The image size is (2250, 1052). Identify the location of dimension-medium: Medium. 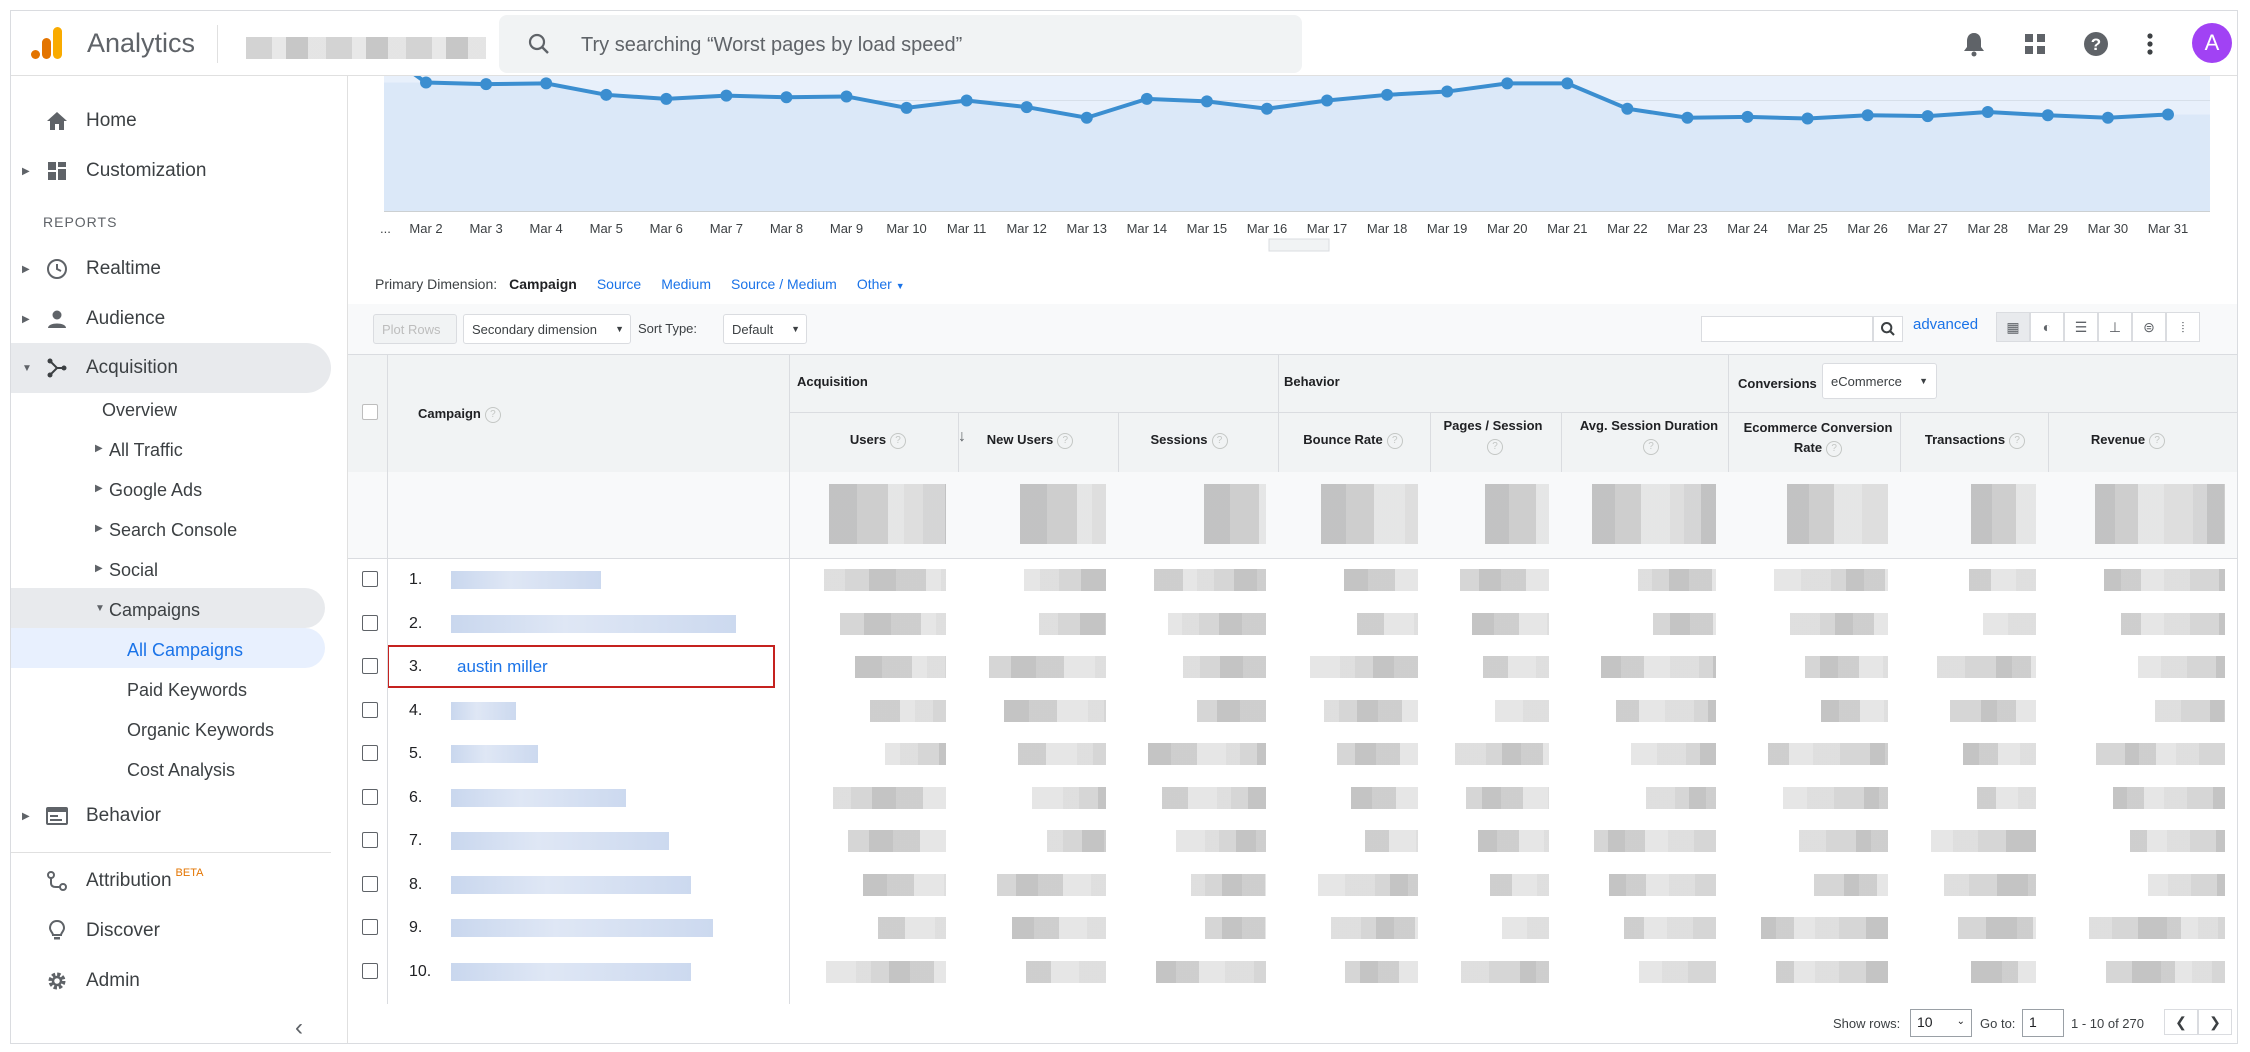
(686, 284).